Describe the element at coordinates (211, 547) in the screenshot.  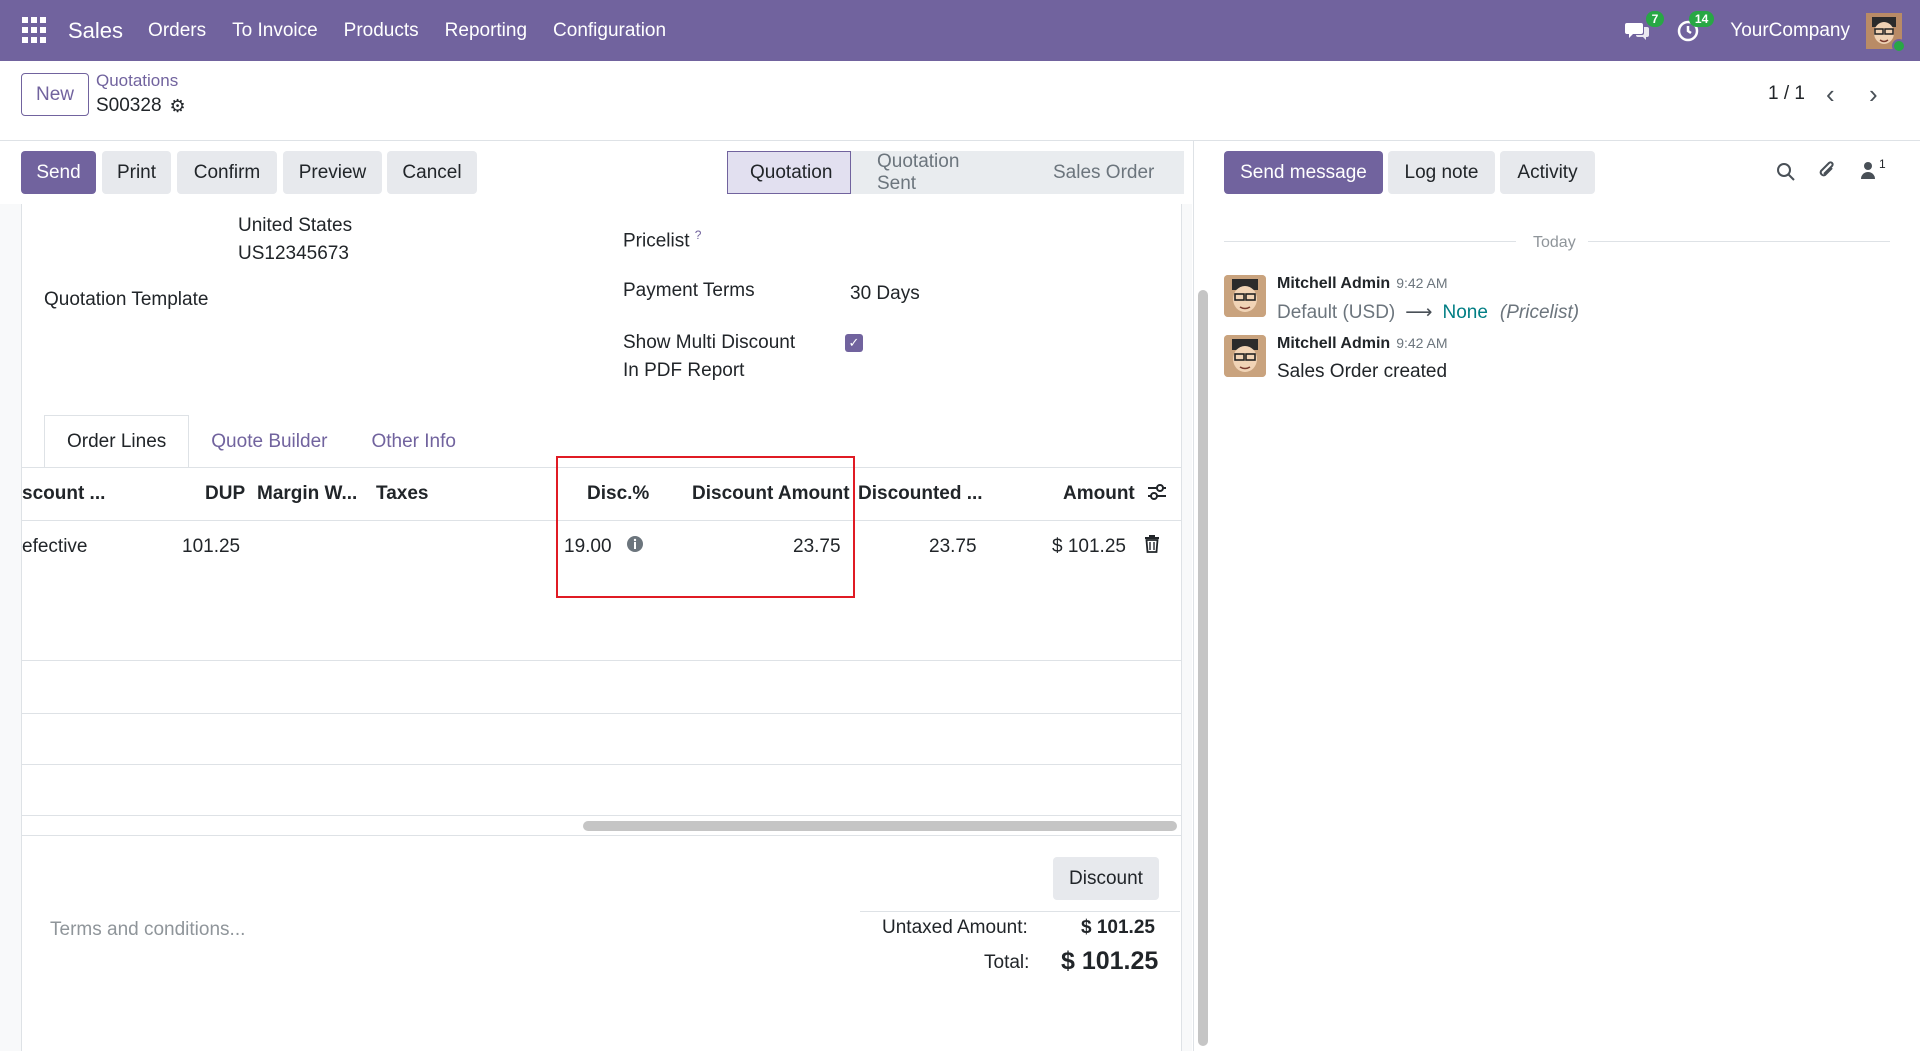
I see `cell-dup: 101.25` at that location.